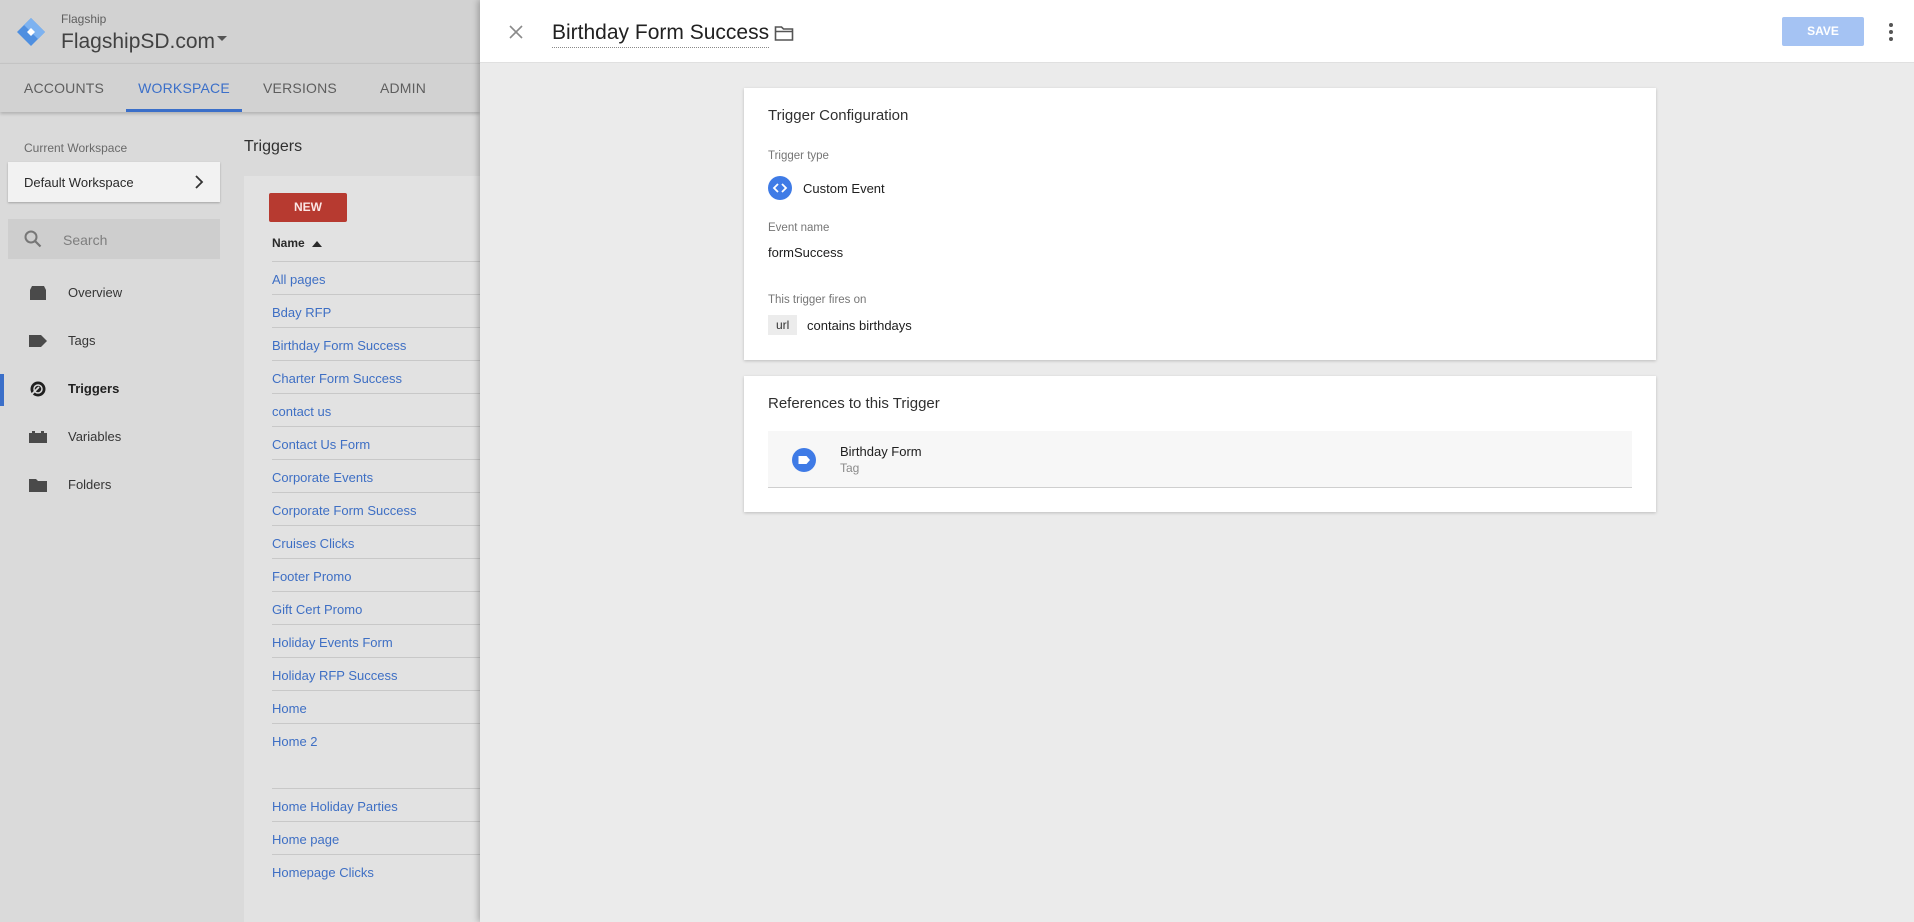  I want to click on sidebar-item-label: Triggers, so click(94, 388).